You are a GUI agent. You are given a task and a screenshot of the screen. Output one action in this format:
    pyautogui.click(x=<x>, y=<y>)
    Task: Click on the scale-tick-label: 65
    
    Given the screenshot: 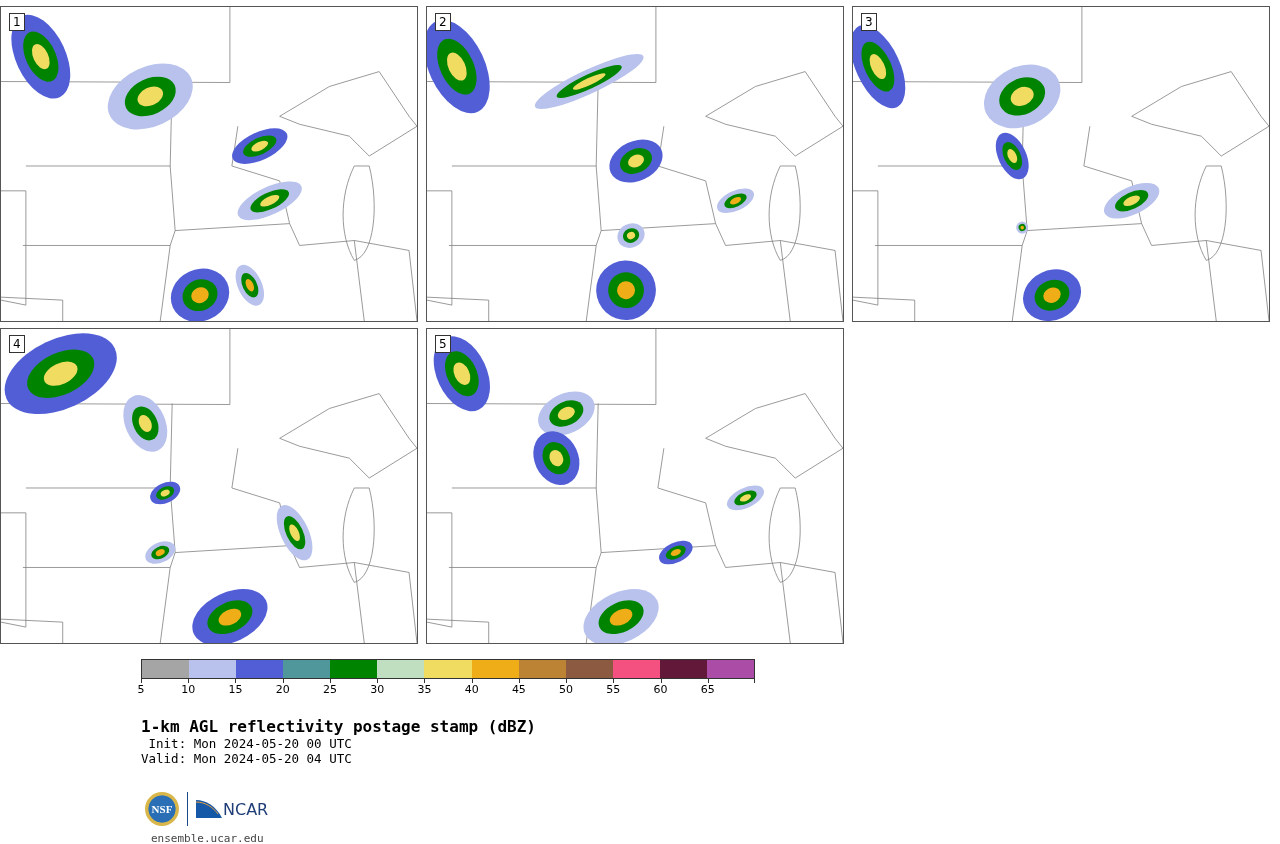 What is the action you would take?
    pyautogui.click(x=707, y=689)
    